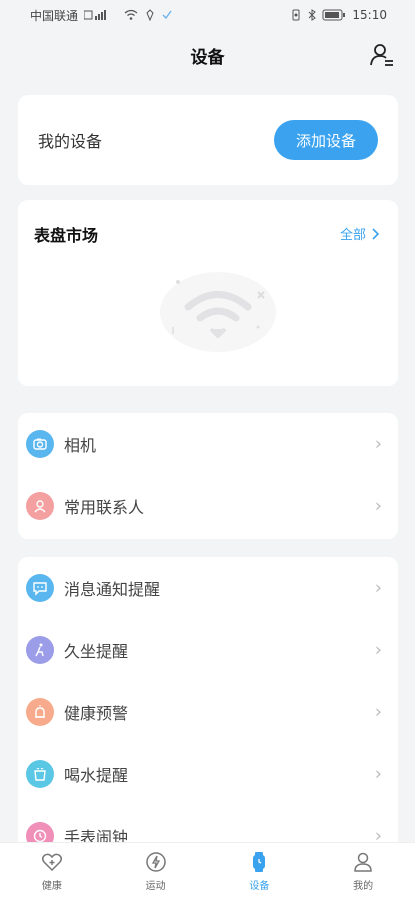 The height and width of the screenshot is (900, 415). I want to click on user-switch-button, so click(382, 55).